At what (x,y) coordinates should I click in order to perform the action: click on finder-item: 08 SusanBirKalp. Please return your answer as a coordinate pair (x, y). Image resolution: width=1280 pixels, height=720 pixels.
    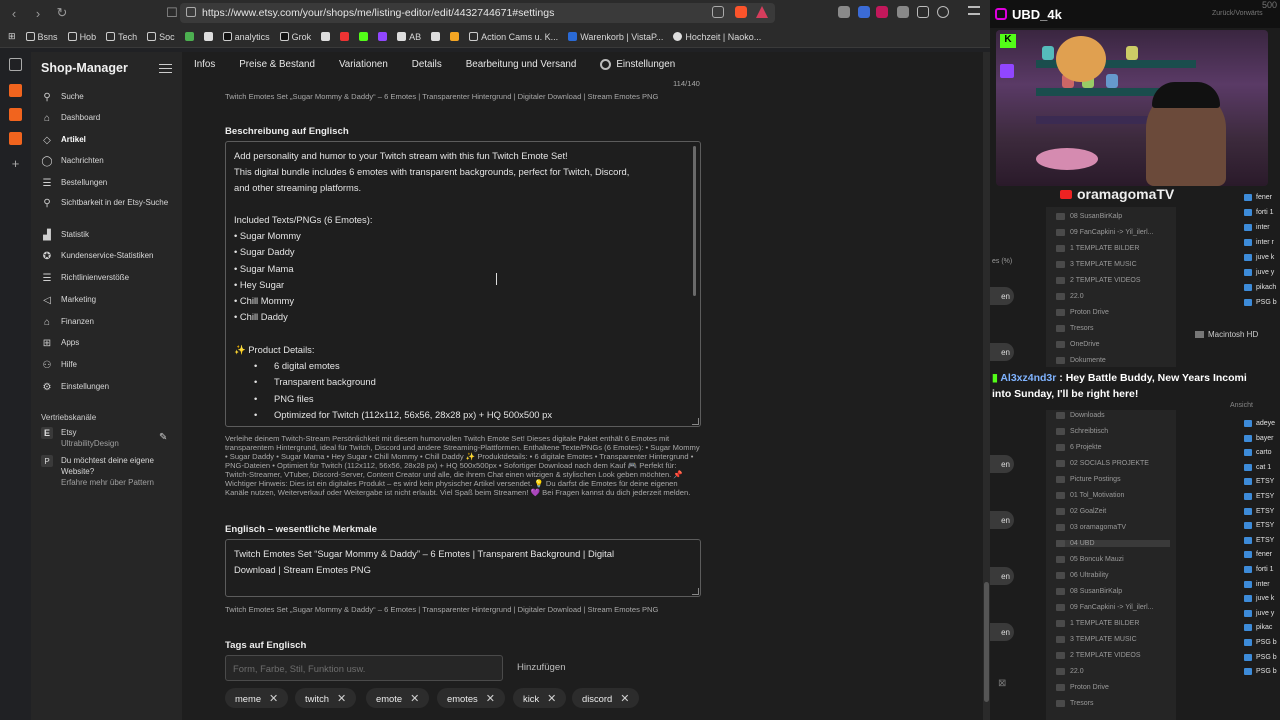
    Looking at the image, I should click on (1089, 216).